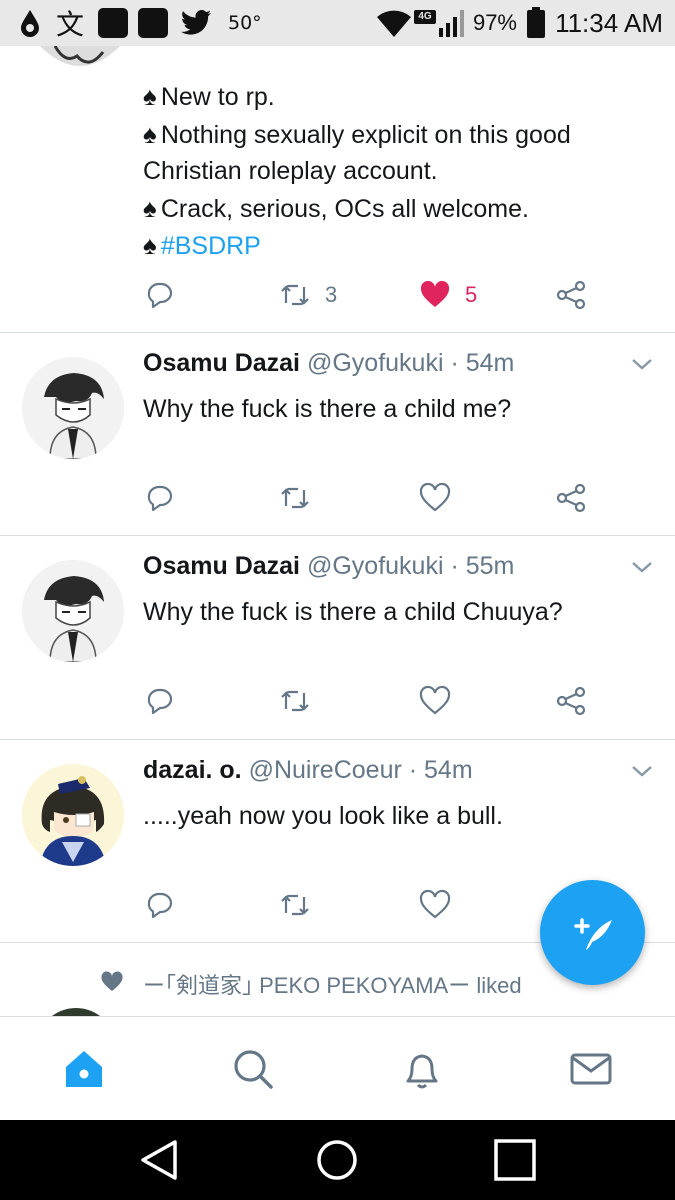 This screenshot has width=675, height=1200. Describe the element at coordinates (159, 1160) in the screenshot. I see `back-icon` at that location.